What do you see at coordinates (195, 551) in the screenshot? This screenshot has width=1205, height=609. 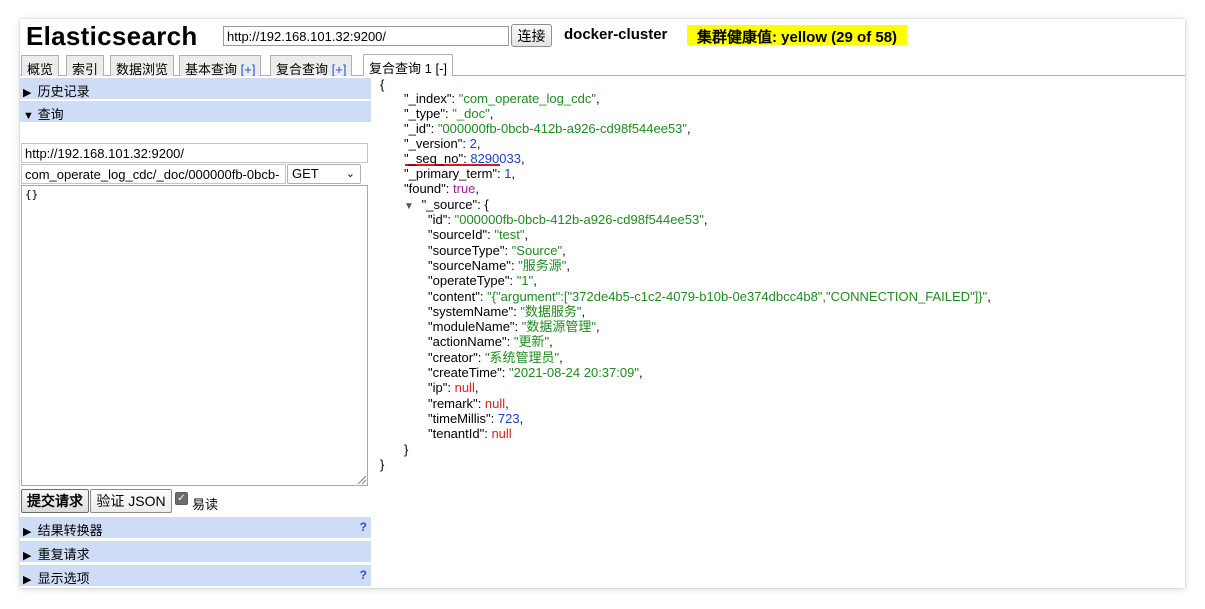 I see `repeat-section-header: ▶ 重复请求` at bounding box center [195, 551].